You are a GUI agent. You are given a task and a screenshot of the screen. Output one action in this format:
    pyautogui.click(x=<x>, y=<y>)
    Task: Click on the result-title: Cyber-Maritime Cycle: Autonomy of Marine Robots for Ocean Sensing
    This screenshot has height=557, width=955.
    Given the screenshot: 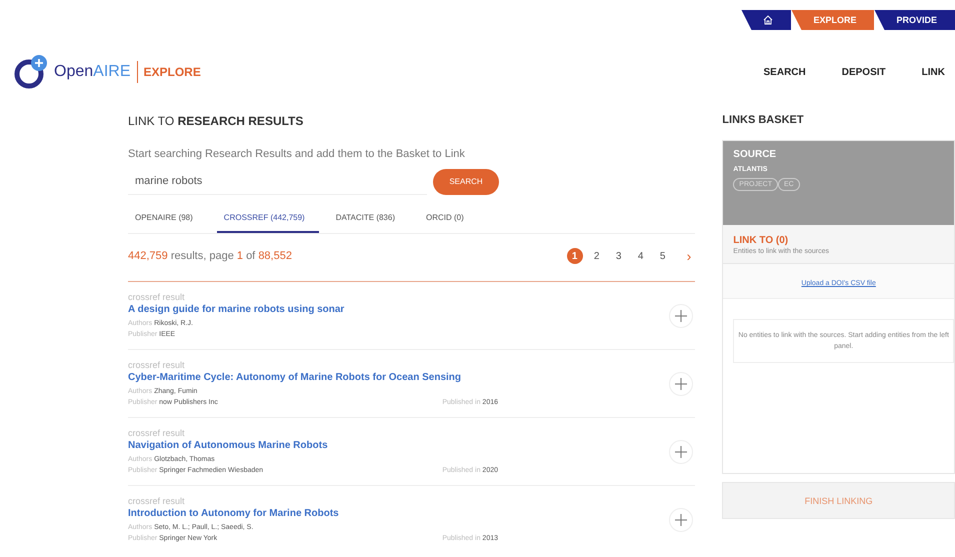 What is the action you would take?
    pyautogui.click(x=313, y=377)
    